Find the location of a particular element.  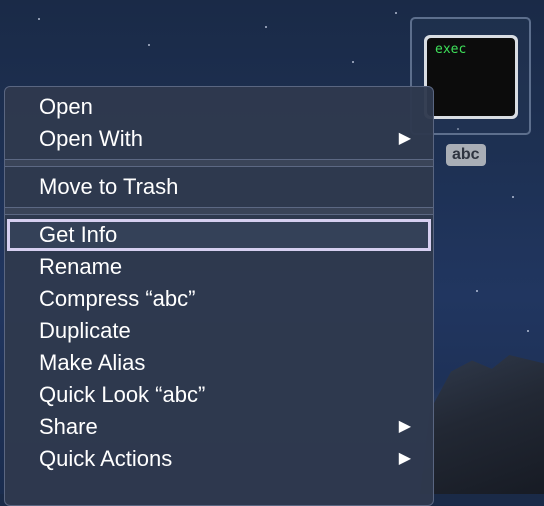

menu-item-label: Compress “abc” is located at coordinates (117, 298).